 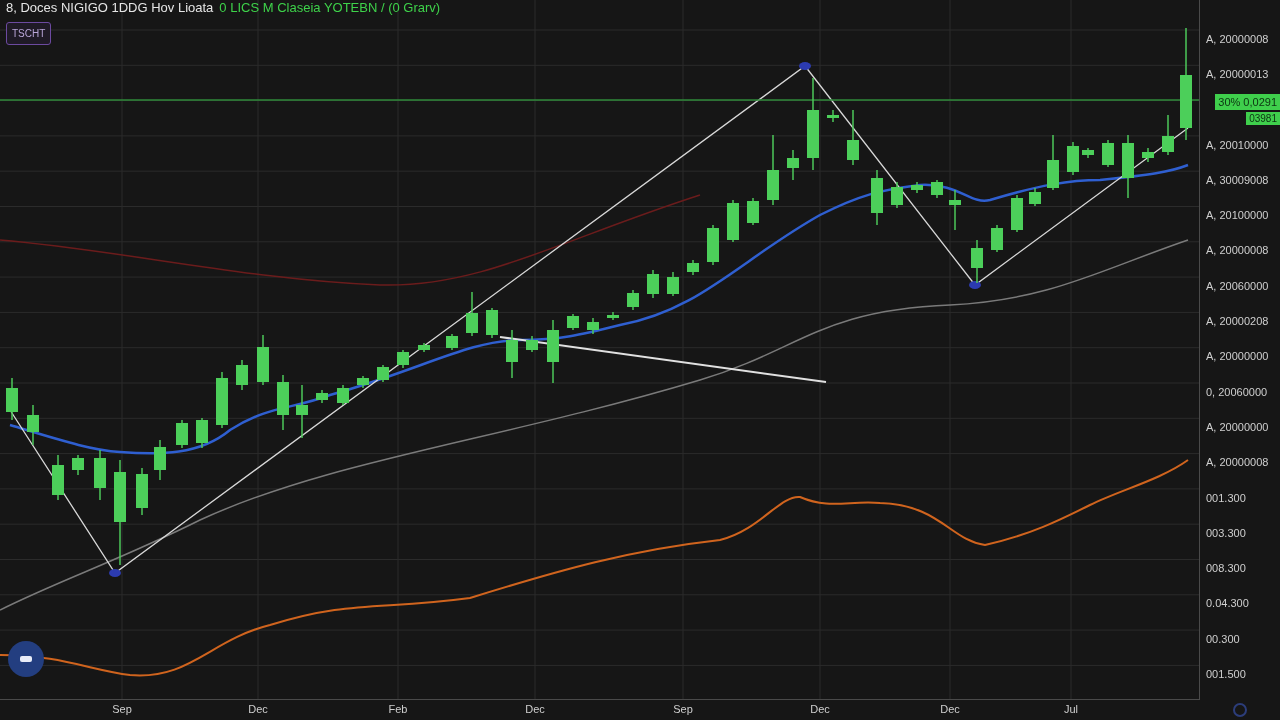 I want to click on price-label: 0.04.300, so click(x=1227, y=603).